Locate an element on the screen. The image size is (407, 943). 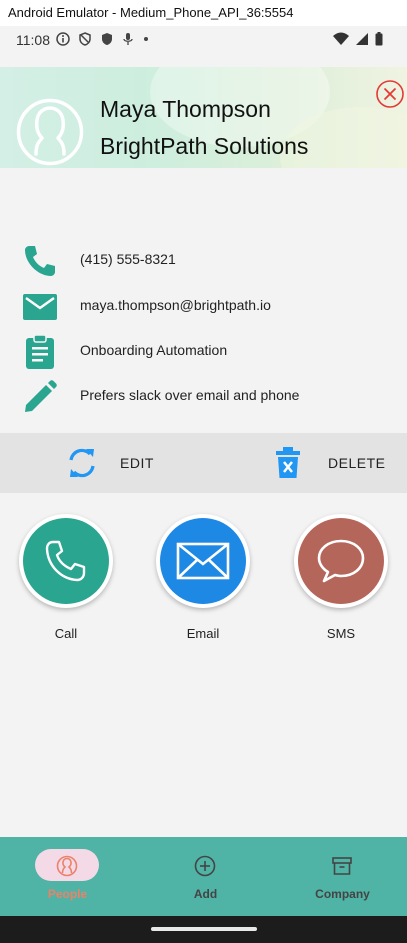
role-text: Onboarding Automation is located at coordinates (154, 350).